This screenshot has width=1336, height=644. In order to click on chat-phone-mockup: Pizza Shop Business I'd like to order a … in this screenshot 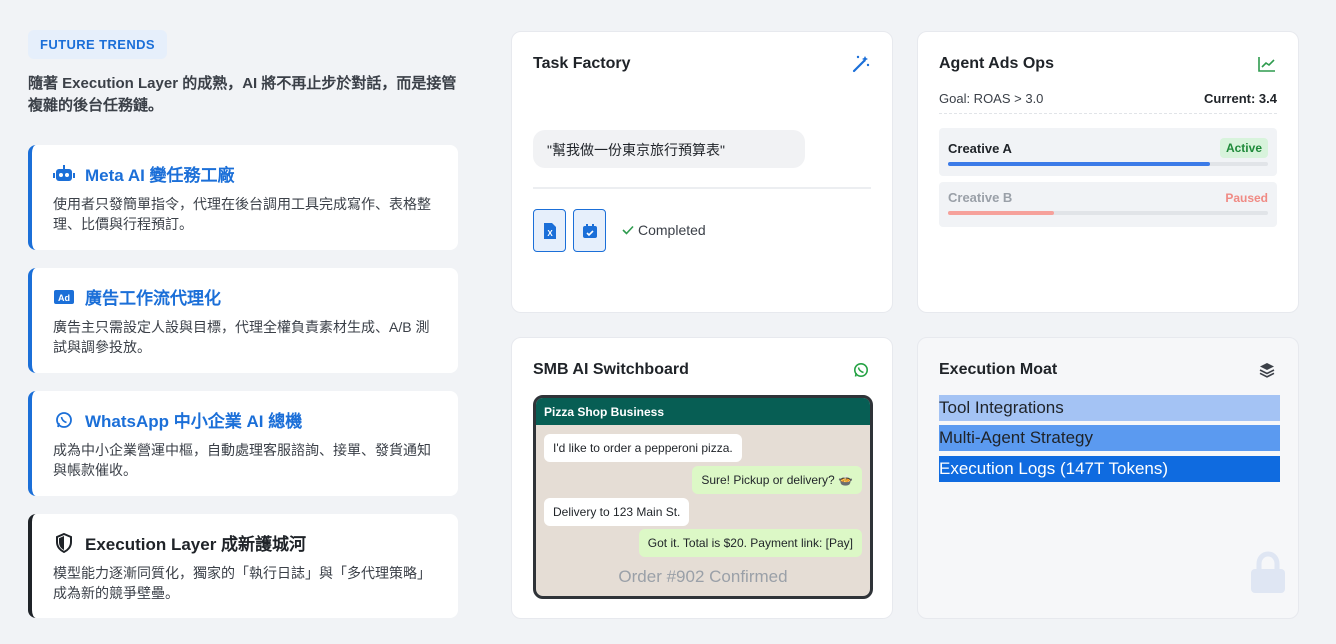, I will do `click(703, 497)`.